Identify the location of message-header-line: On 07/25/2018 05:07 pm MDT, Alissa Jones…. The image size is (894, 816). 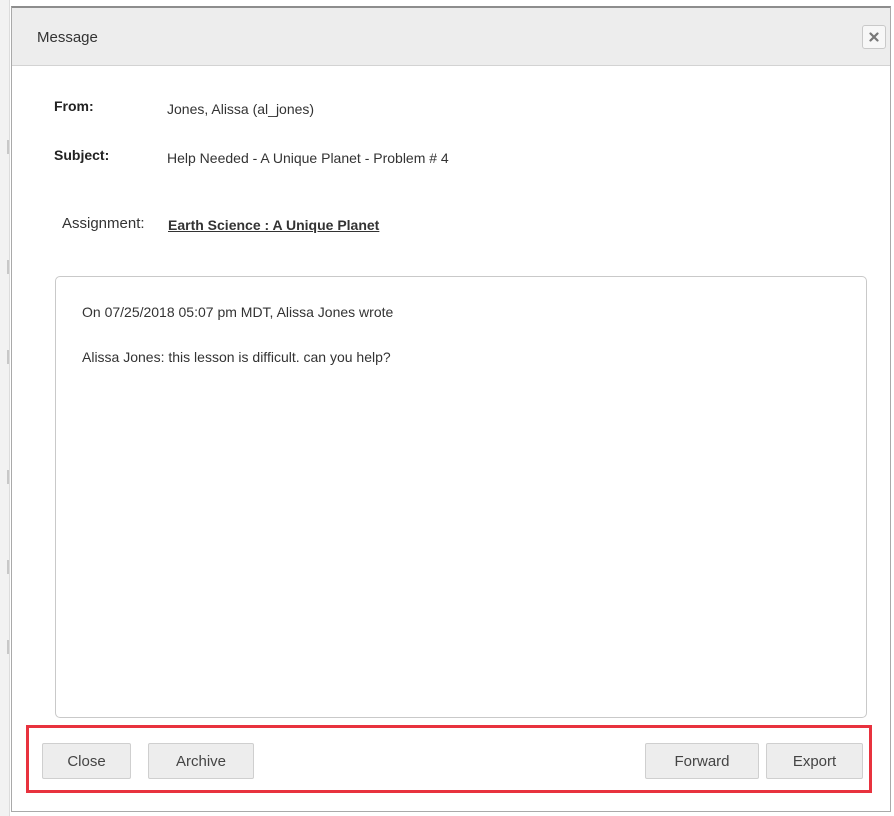
(238, 312).